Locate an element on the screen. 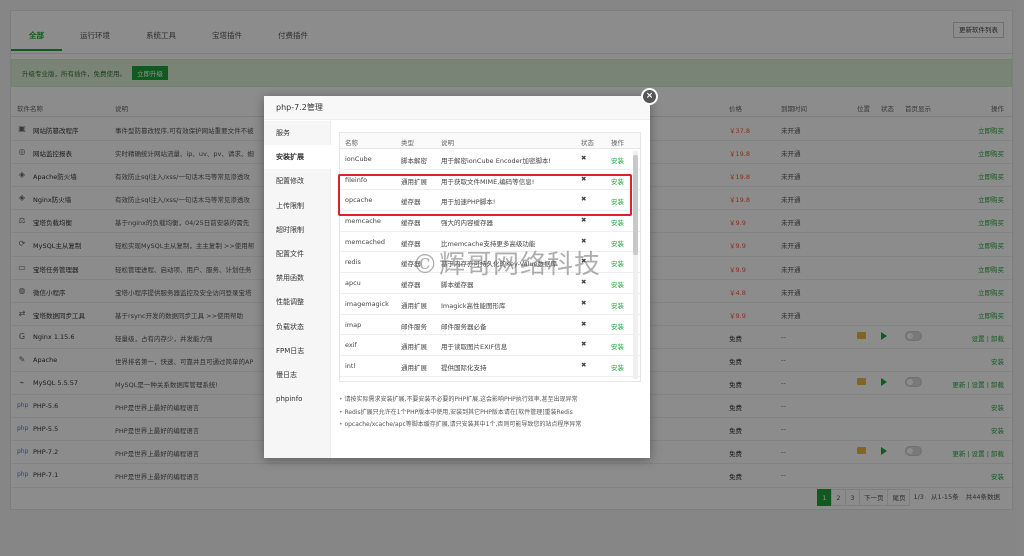 The image size is (1024, 556). ext-col-op: 操作 is located at coordinates (617, 143).